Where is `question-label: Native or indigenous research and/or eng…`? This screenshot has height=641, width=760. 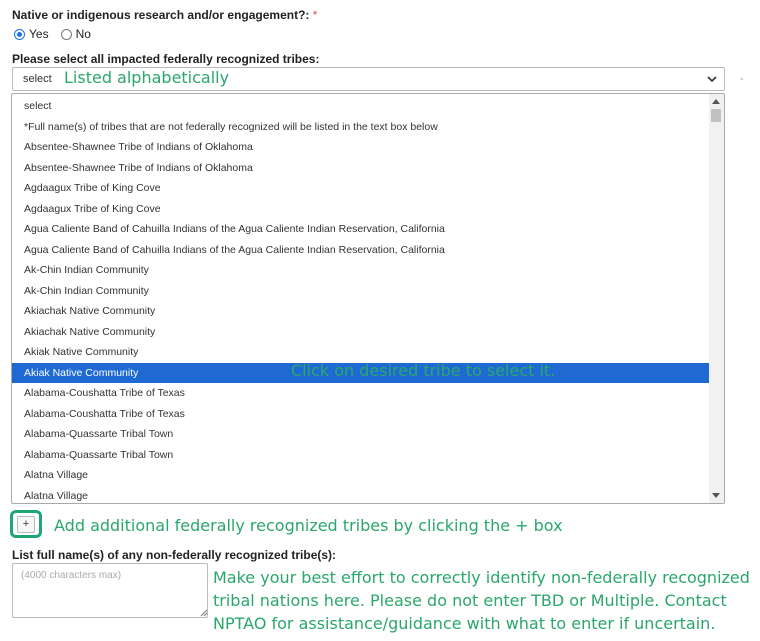
question-label: Native or indigenous research and/or eng… is located at coordinates (161, 15).